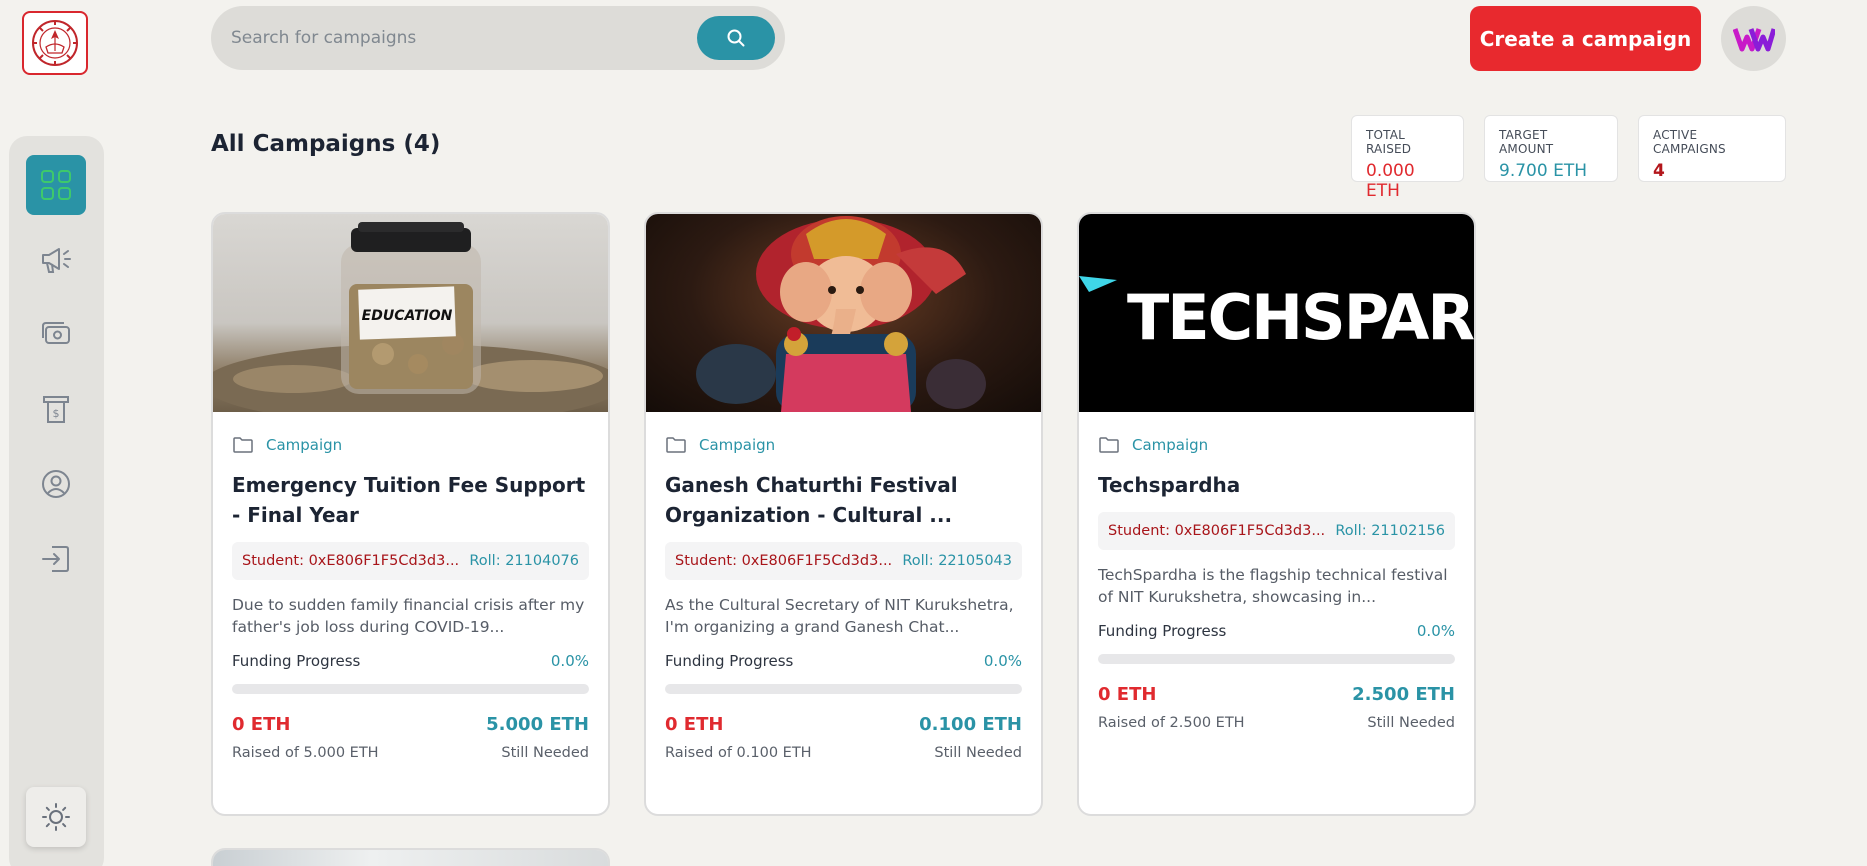  Describe the element at coordinates (305, 753) in the screenshot. I see `raised-caption: Raised of 5.000 ETH` at that location.